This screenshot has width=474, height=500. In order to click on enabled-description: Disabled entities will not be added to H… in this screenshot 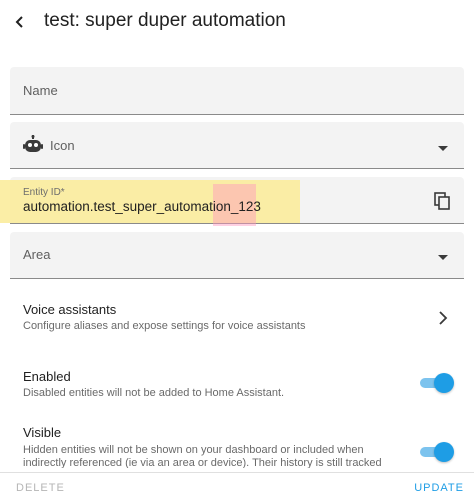, I will do `click(154, 393)`.